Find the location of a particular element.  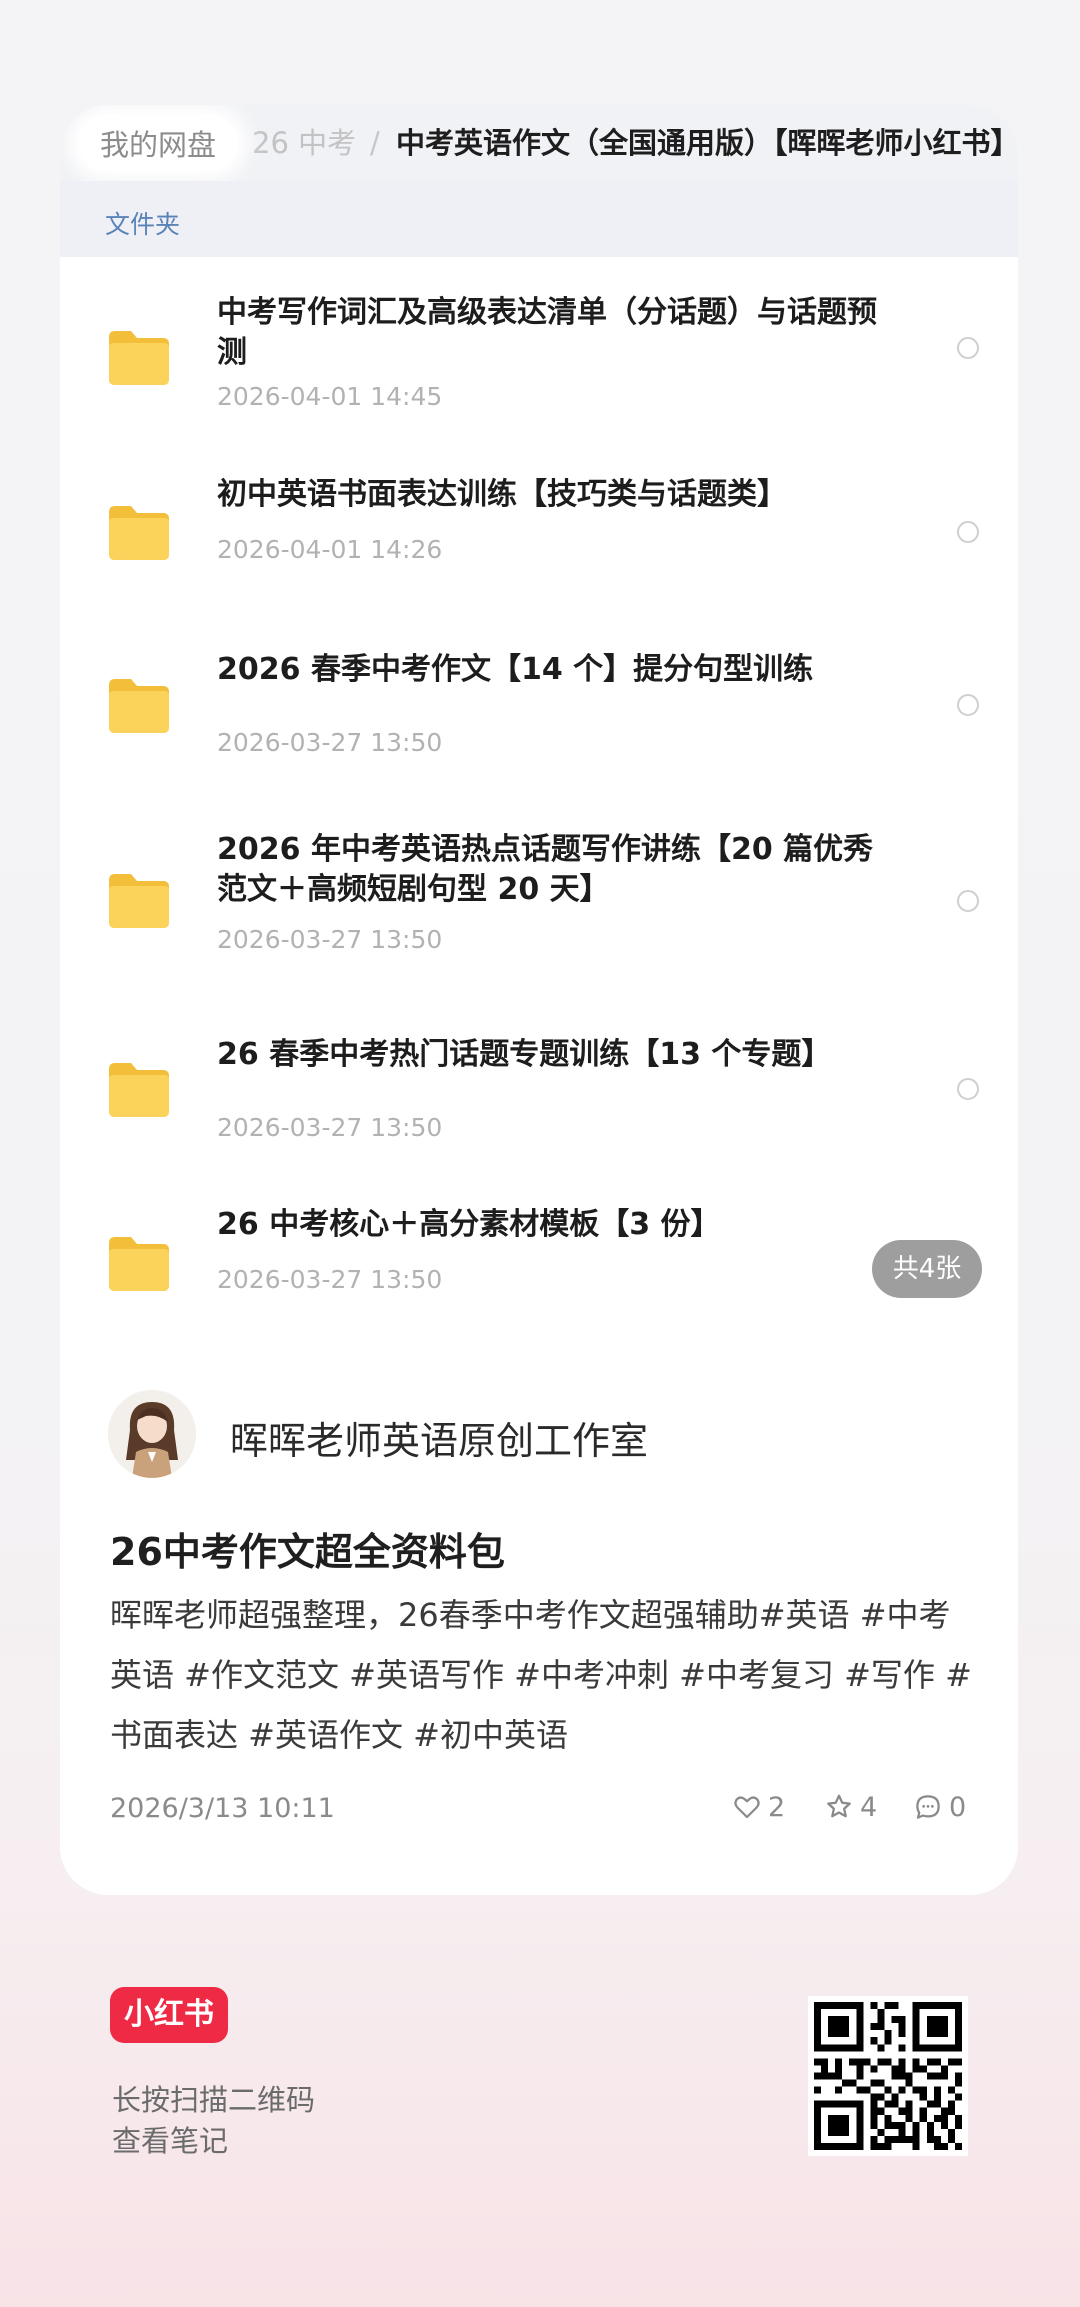

breadcrumb-root-label: 我的网盘 is located at coordinates (158, 145).